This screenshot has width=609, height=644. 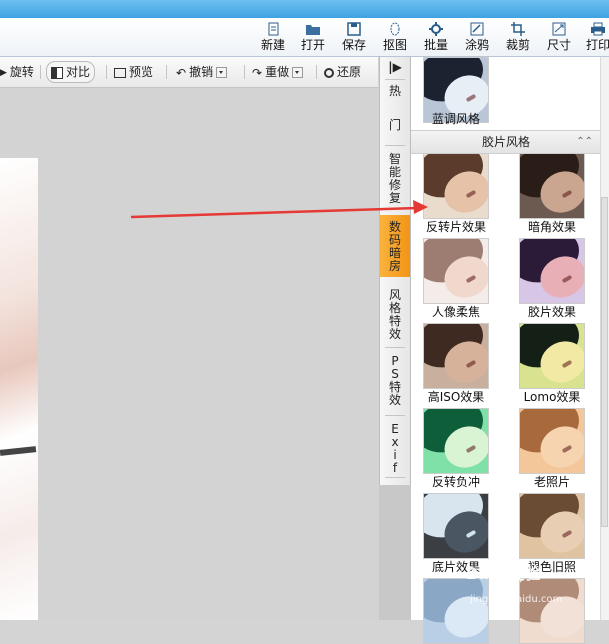 What do you see at coordinates (313, 37) in the screenshot?
I see `menu-open-button: 打开` at bounding box center [313, 37].